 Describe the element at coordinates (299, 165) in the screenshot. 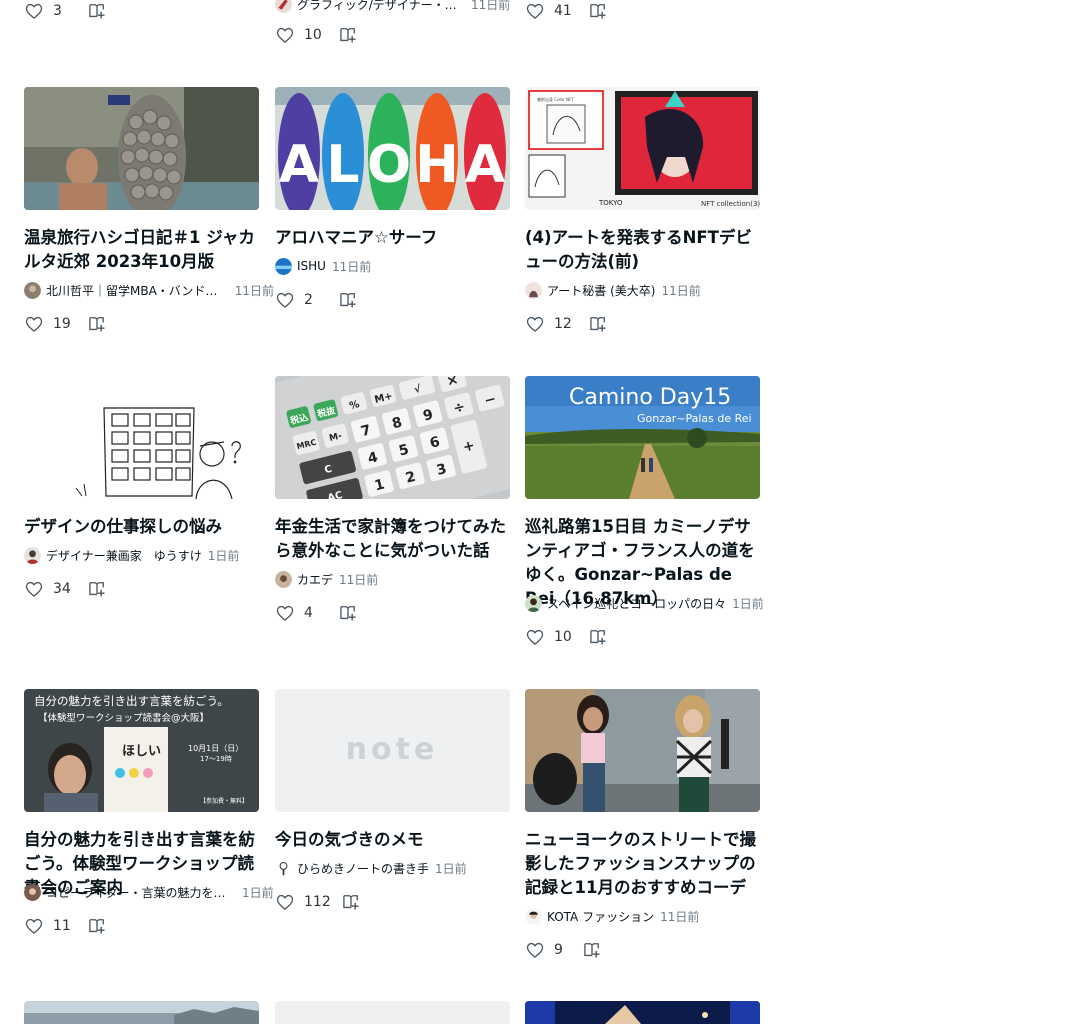

I see `aloha-letter-1: A` at that location.